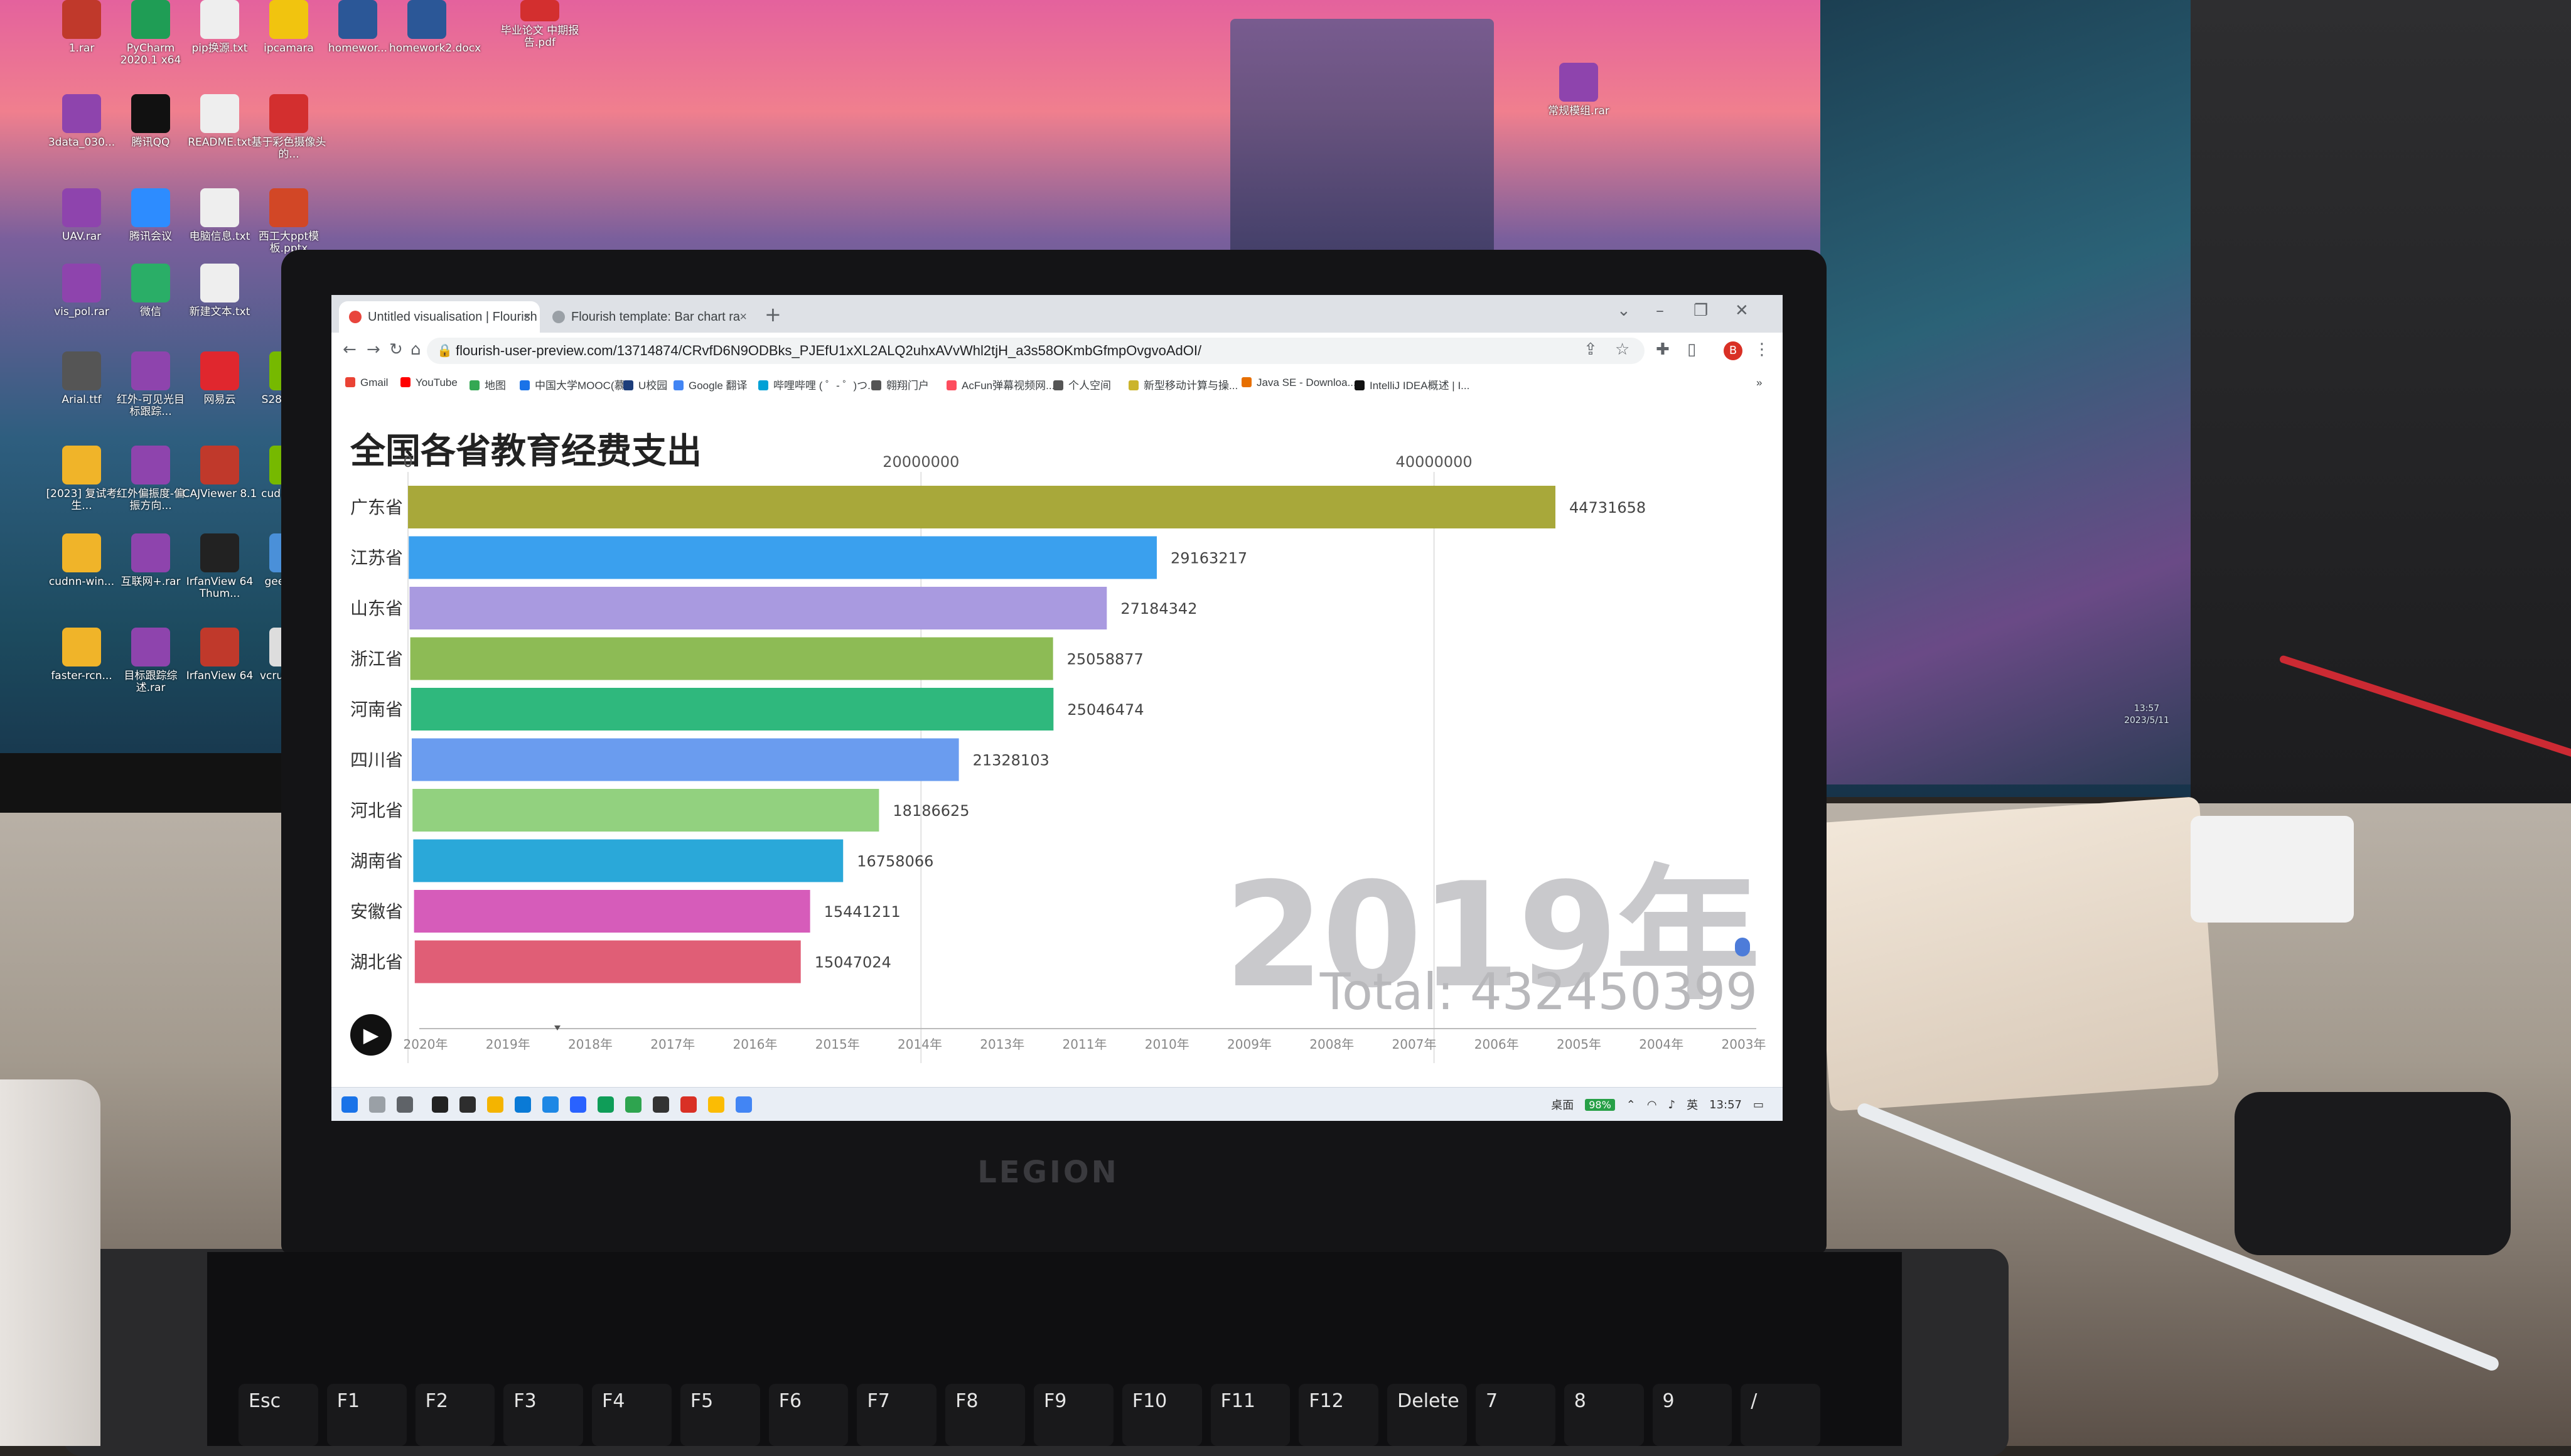 The width and height of the screenshot is (2571, 1456). I want to click on desktop-icon: README.txt, so click(219, 121).